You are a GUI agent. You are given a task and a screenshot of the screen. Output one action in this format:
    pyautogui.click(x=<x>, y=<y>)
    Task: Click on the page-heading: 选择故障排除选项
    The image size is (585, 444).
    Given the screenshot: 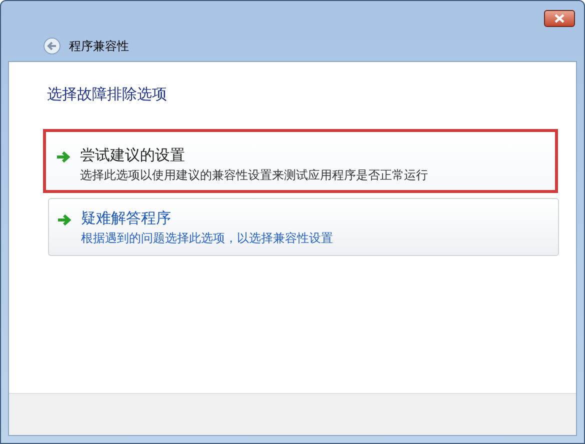 What is the action you would take?
    pyautogui.click(x=107, y=95)
    